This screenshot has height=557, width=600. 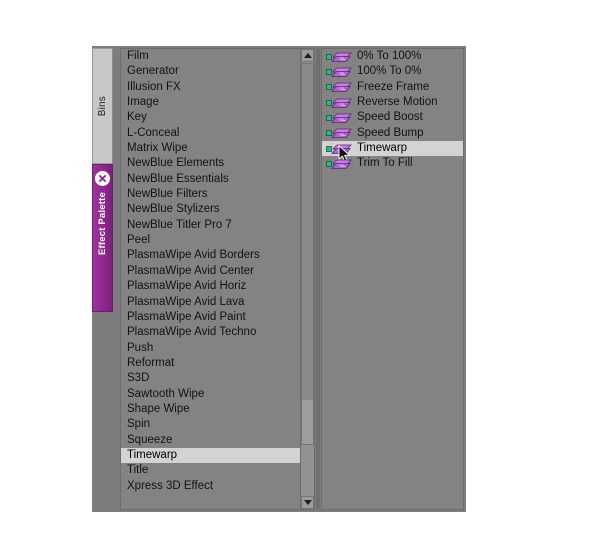 I want to click on effect-list-item: Reverse Motion, so click(x=392, y=102).